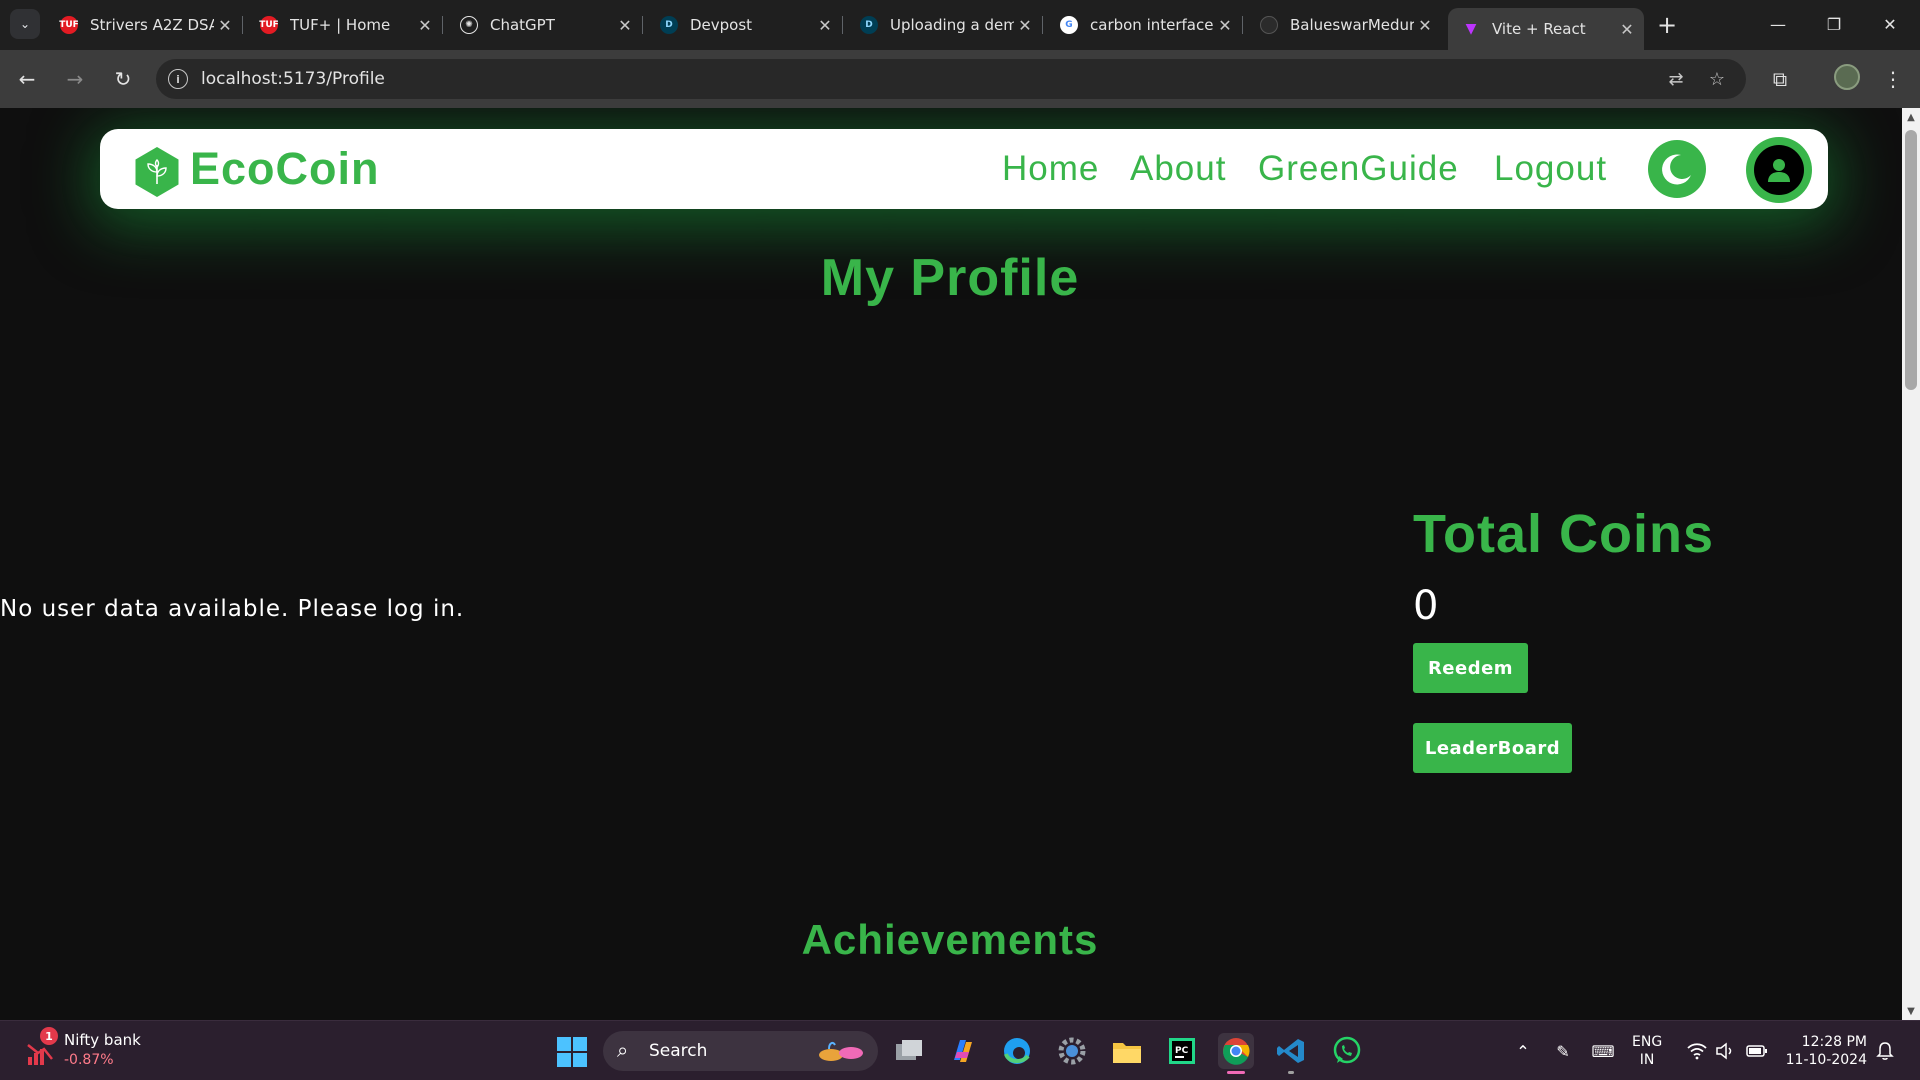  What do you see at coordinates (909, 1051) in the screenshot?
I see `task-view-icon` at bounding box center [909, 1051].